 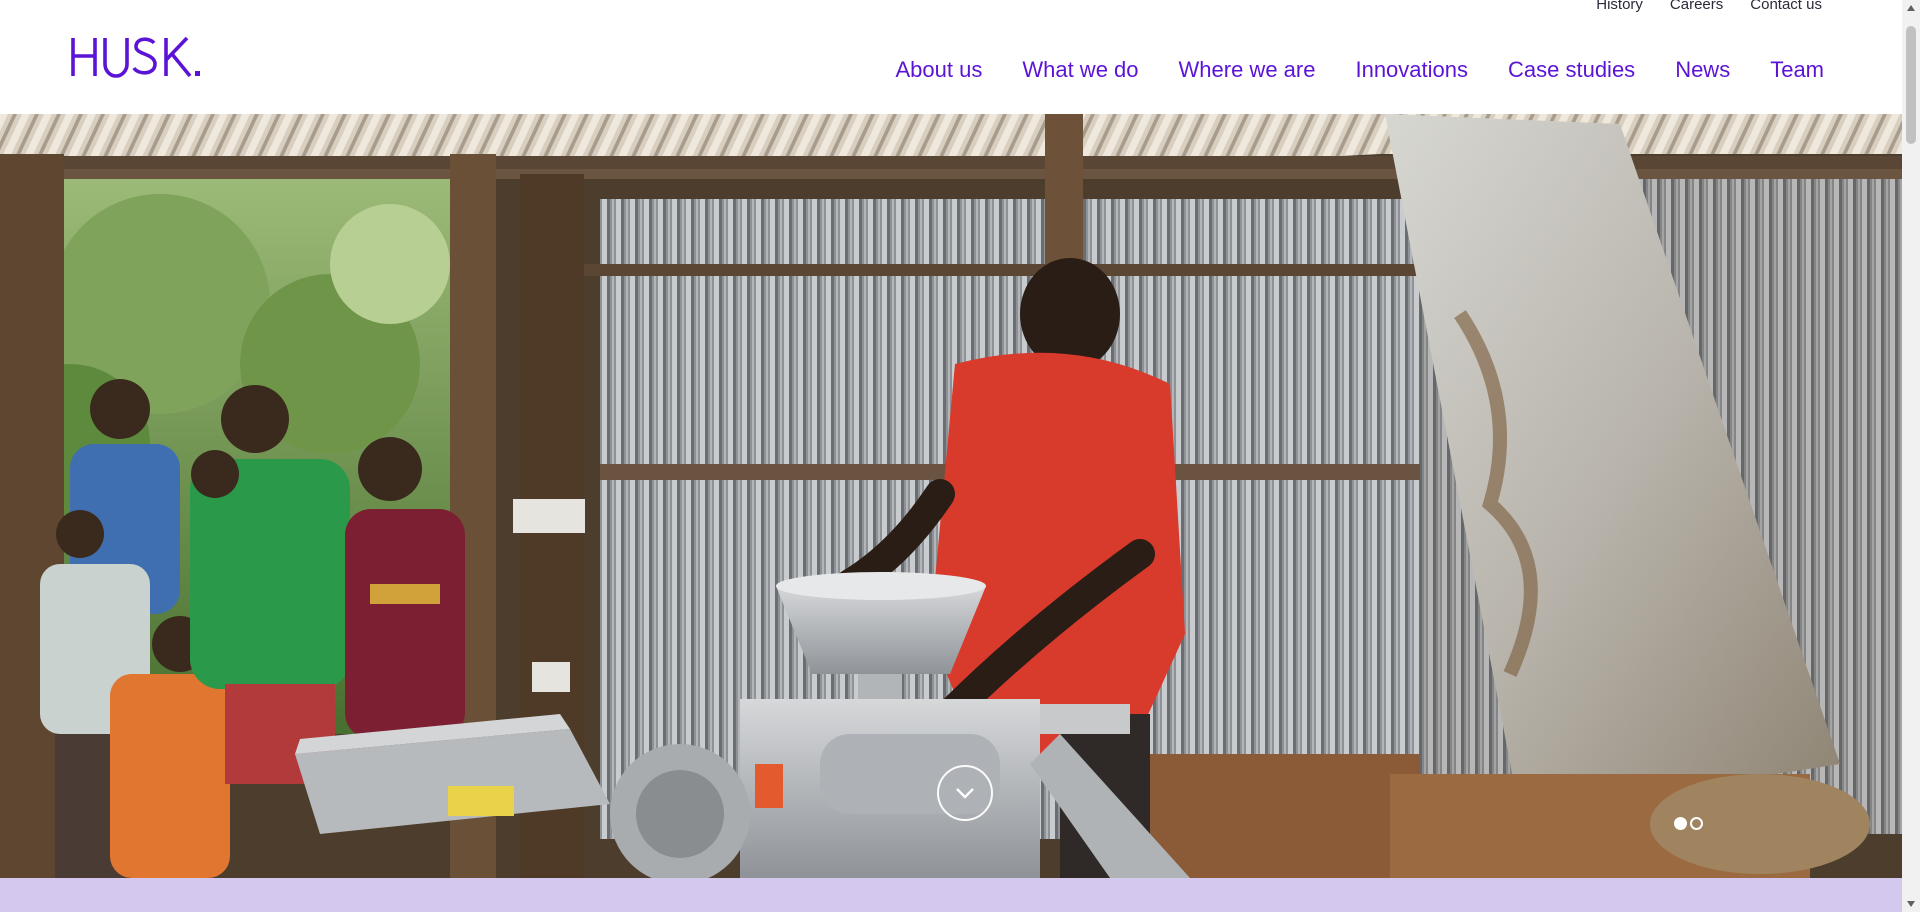 What do you see at coordinates (1911, 904) in the screenshot?
I see `scroll-down-arrow-icon` at bounding box center [1911, 904].